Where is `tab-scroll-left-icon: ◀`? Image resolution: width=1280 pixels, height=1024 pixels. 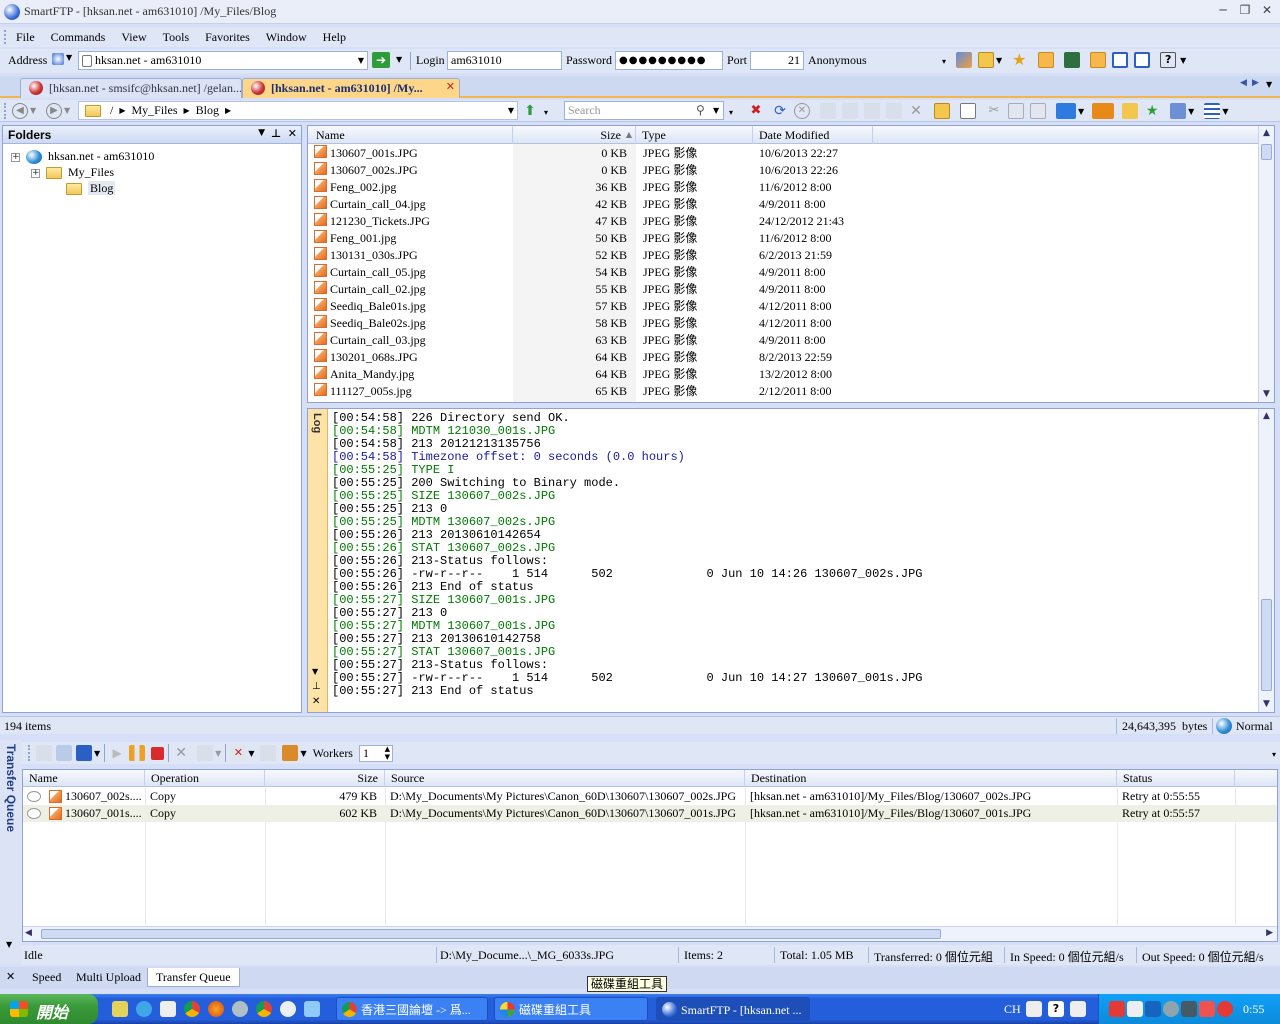
tab-scroll-left-icon: ◀ is located at coordinates (1243, 83).